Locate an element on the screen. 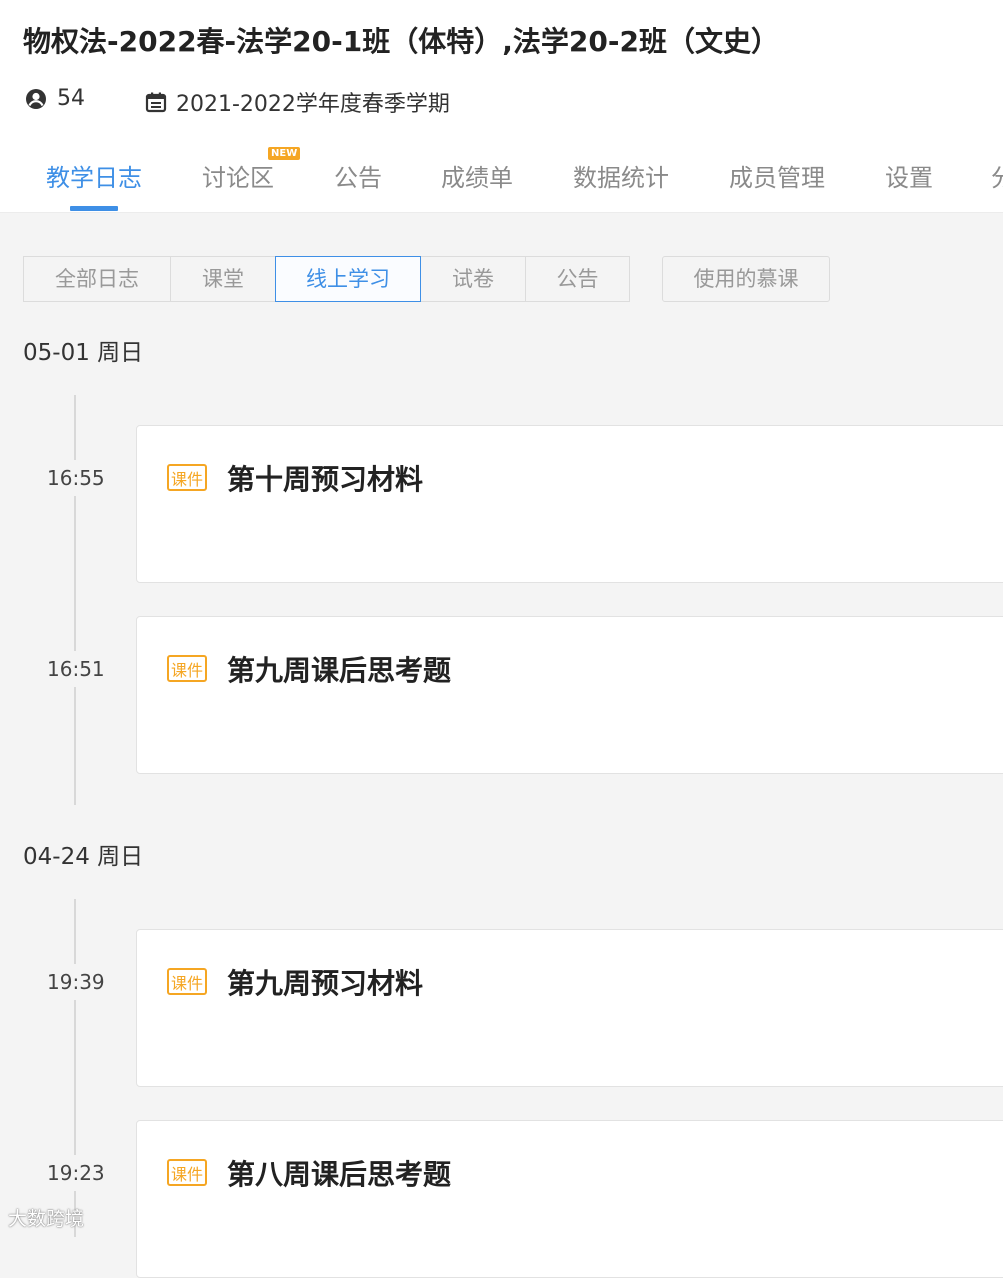 This screenshot has height=1278, width=1003. log-entry-card: 课件 第十周预习材料 is located at coordinates (569, 504).